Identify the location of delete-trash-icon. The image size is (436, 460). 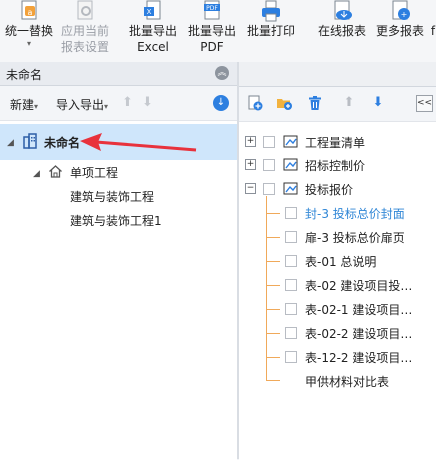
(315, 103).